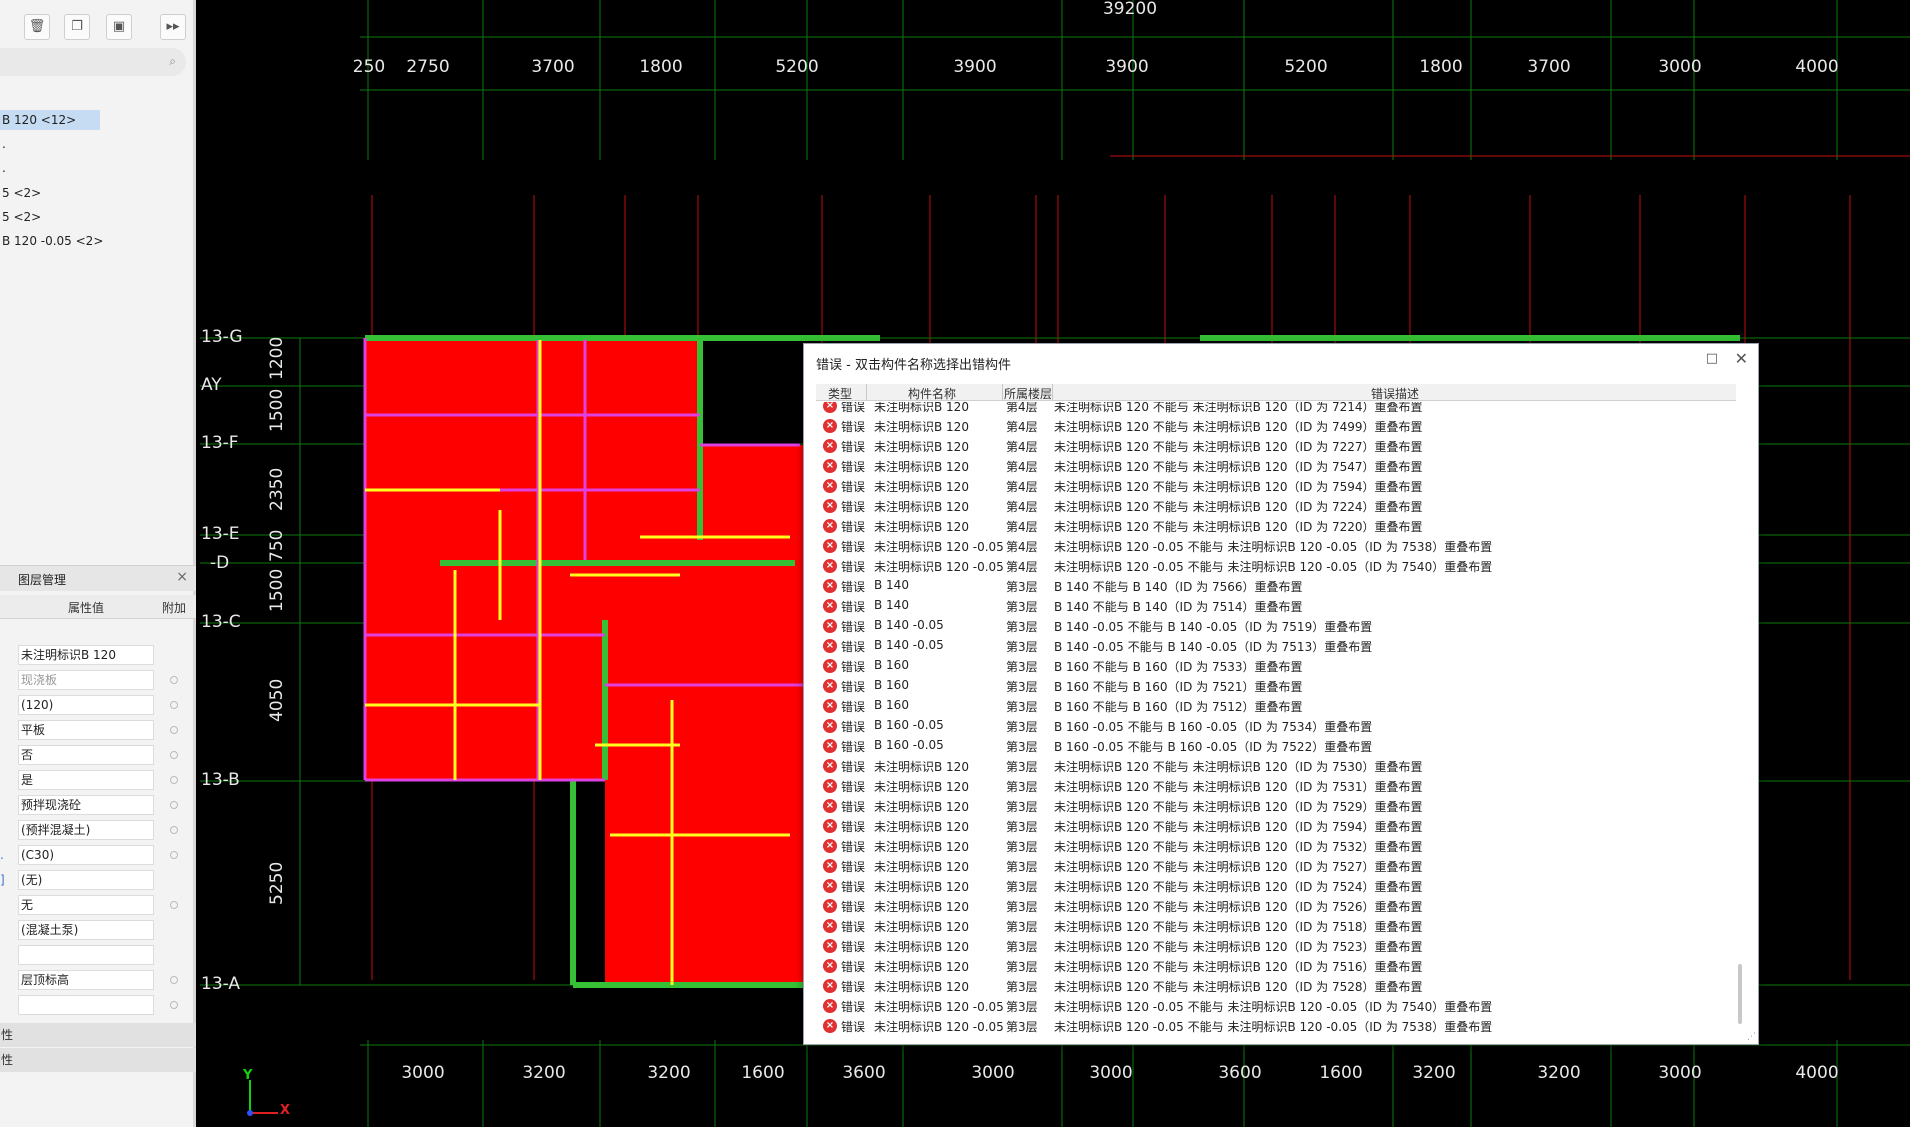 The image size is (1910, 1127). What do you see at coordinates (93, 62) in the screenshot?
I see `search-input: ⌕` at bounding box center [93, 62].